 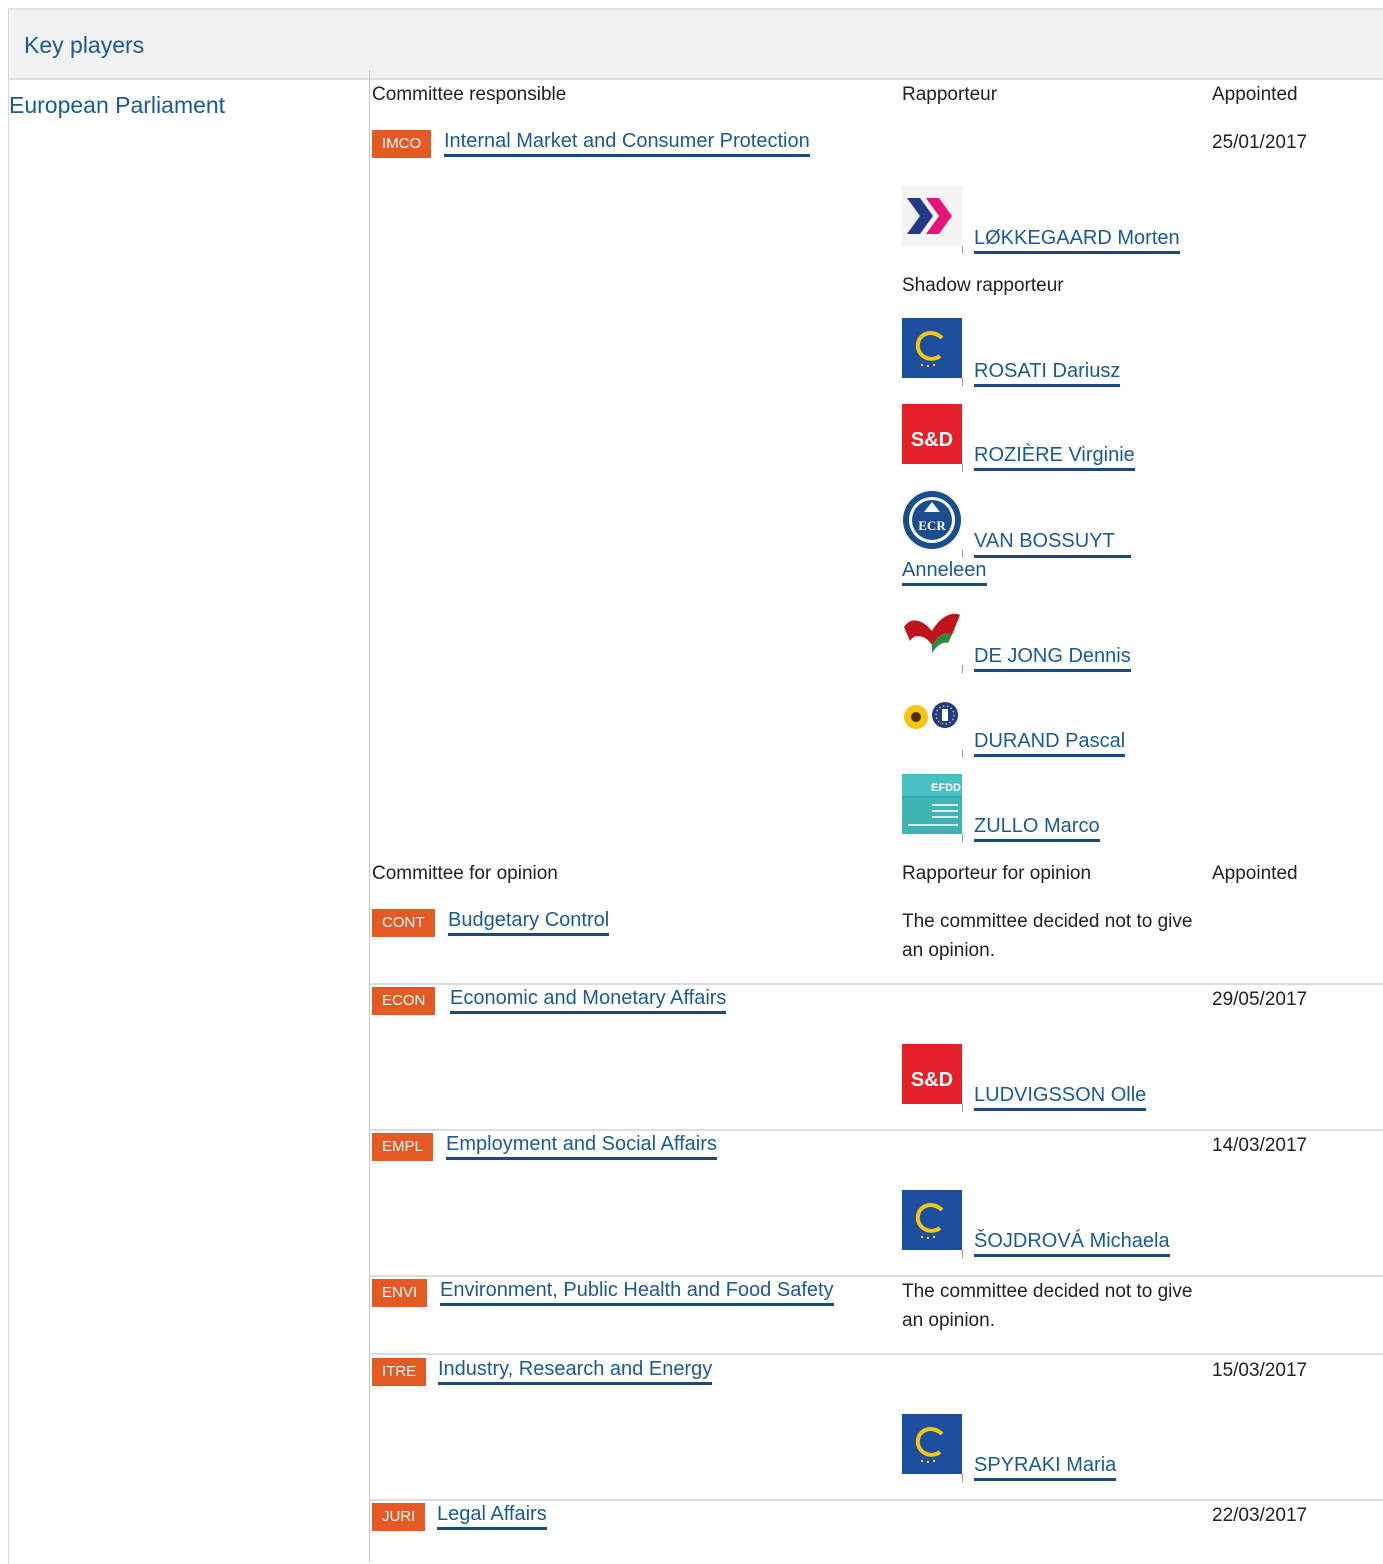 What do you see at coordinates (696, 45) in the screenshot?
I see `section-header: Key players` at bounding box center [696, 45].